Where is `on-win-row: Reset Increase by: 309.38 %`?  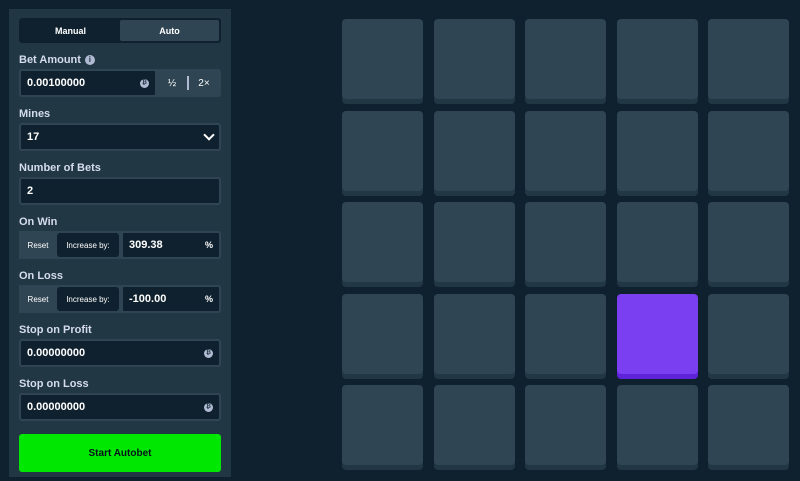
on-win-row: Reset Increase by: 309.38 % is located at coordinates (120, 245).